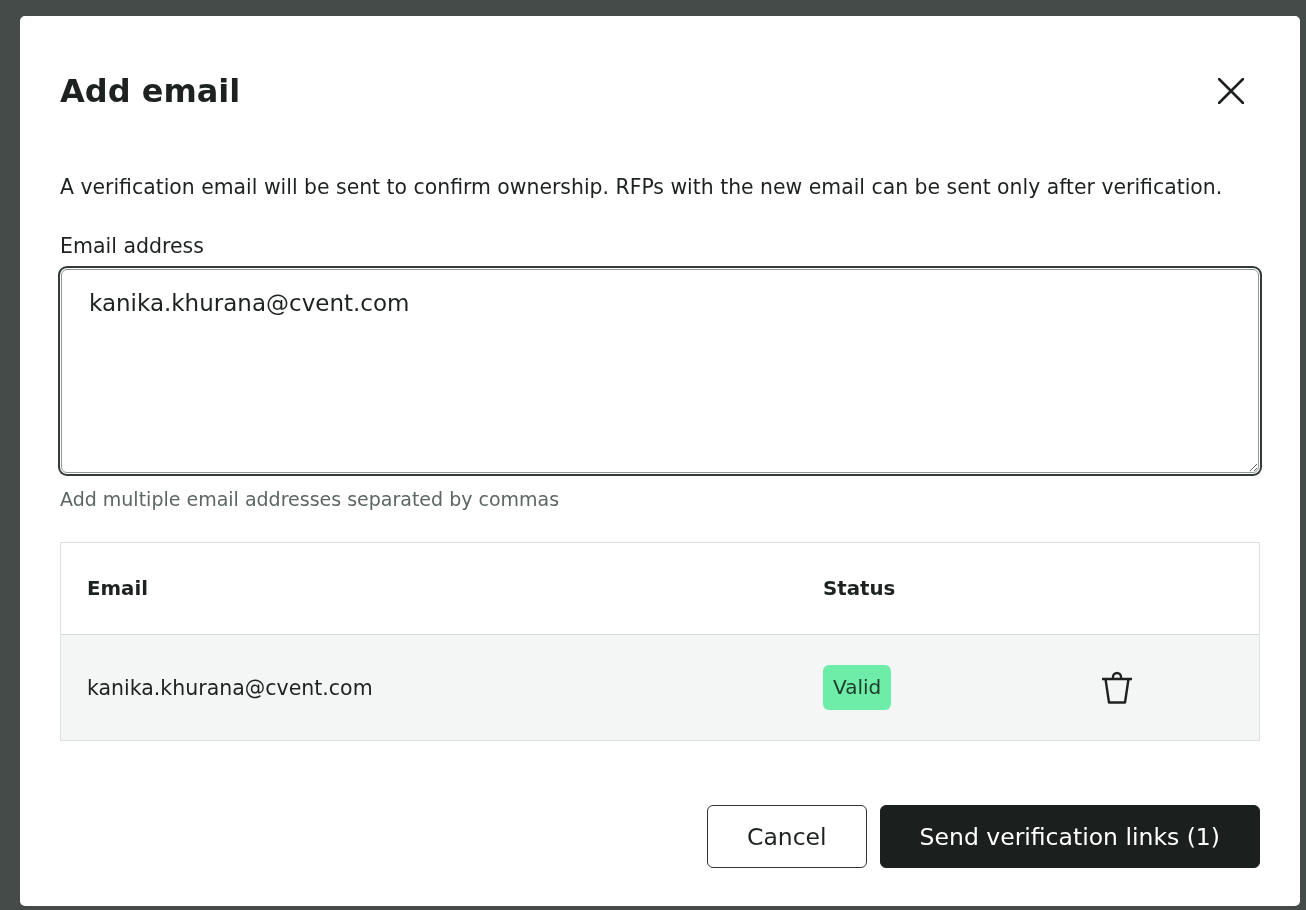  I want to click on column-header: Email, so click(118, 588).